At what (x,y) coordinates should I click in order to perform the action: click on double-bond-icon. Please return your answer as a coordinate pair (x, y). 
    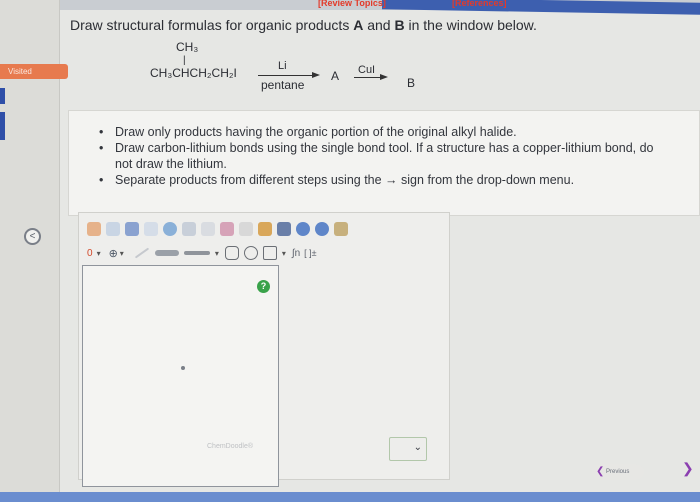
    Looking at the image, I should click on (196, 253).